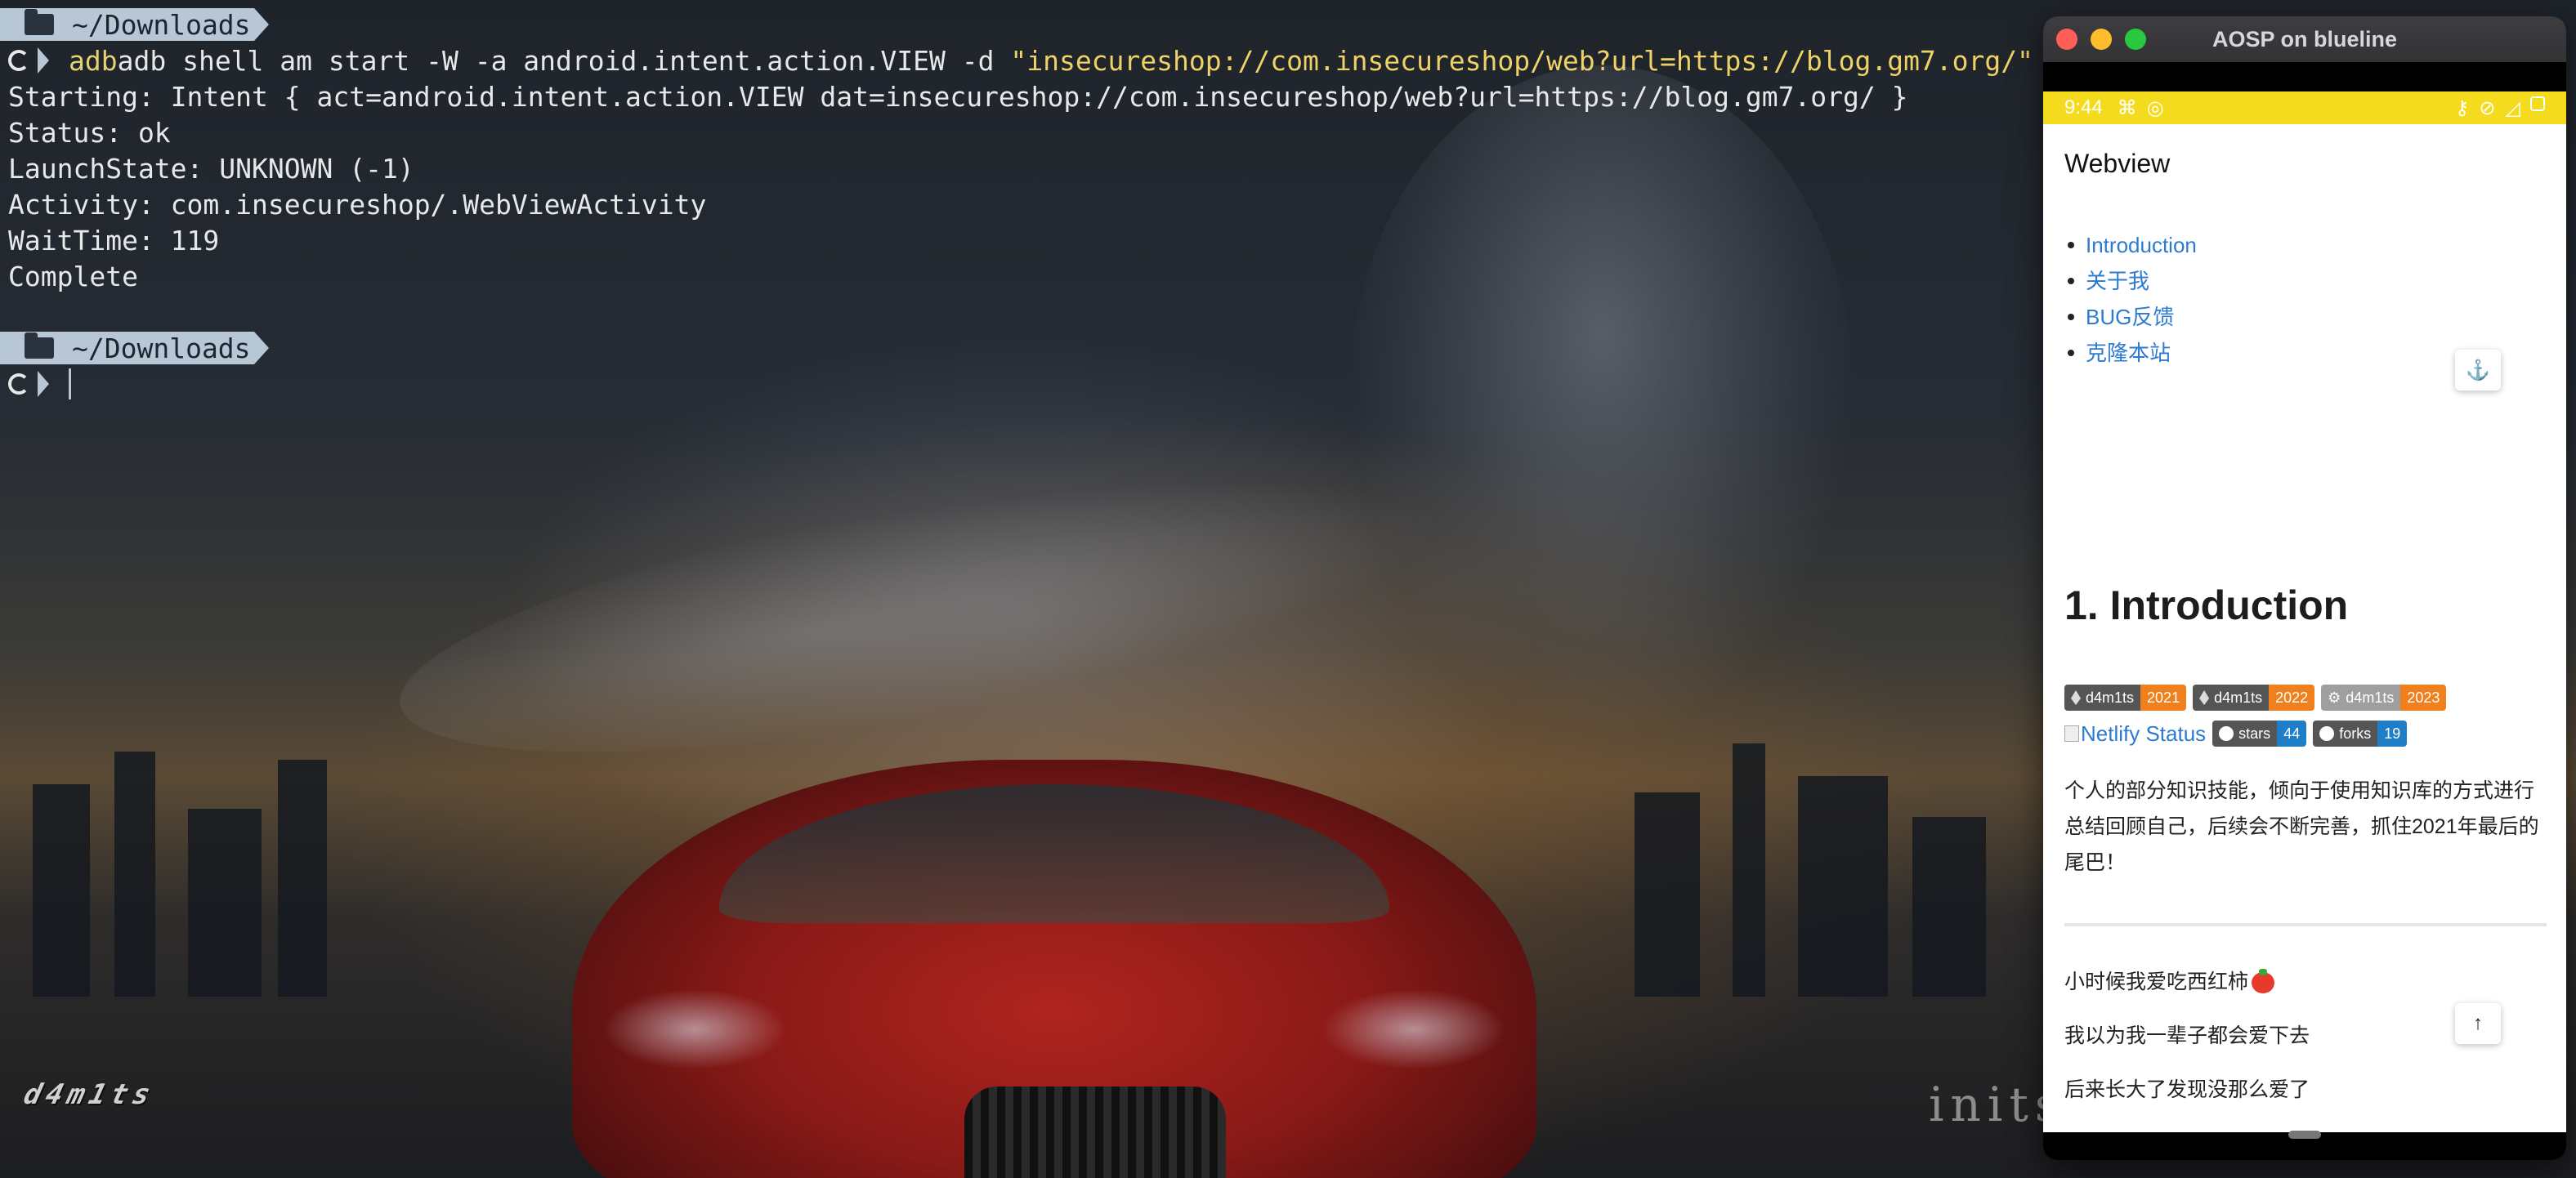 This screenshot has height=1178, width=2576. I want to click on output-line: LaunchState: UNKNOWN (-1), so click(211, 168).